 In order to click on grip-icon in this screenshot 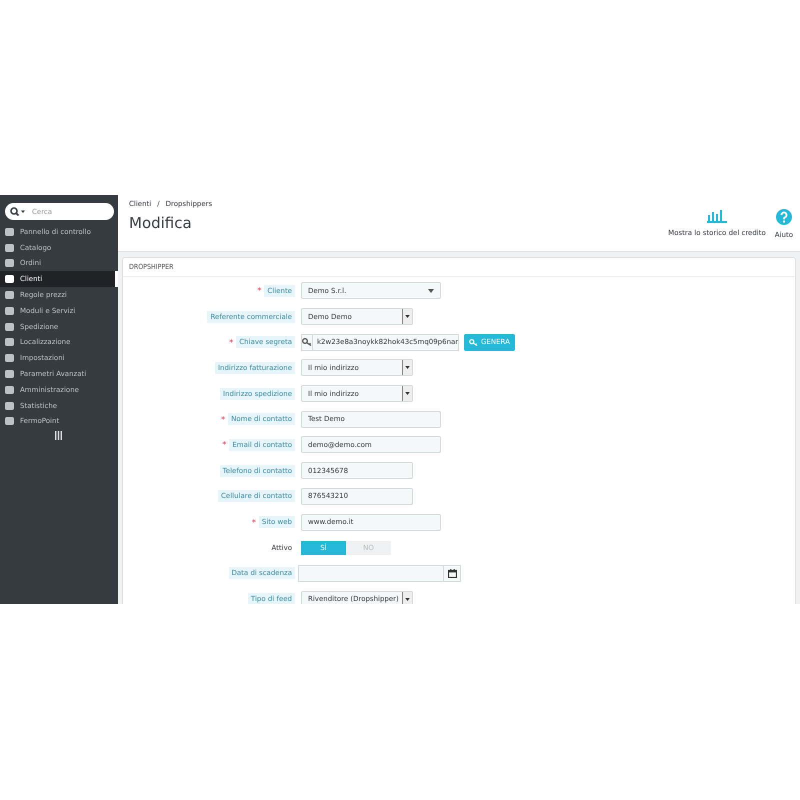, I will do `click(58, 435)`.